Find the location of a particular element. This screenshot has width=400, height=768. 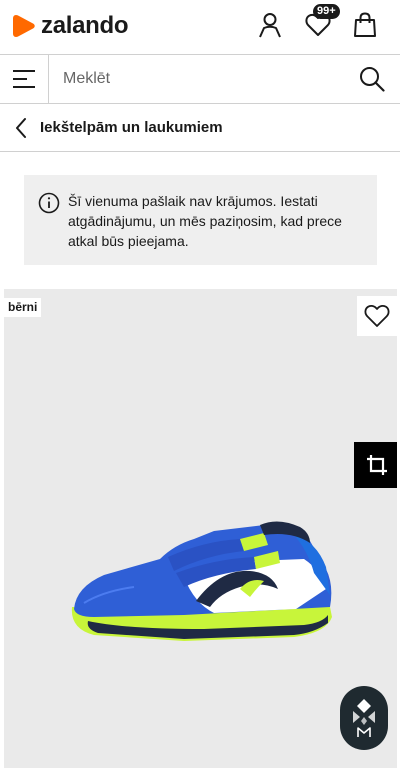

image-crop-search-button is located at coordinates (375, 465).